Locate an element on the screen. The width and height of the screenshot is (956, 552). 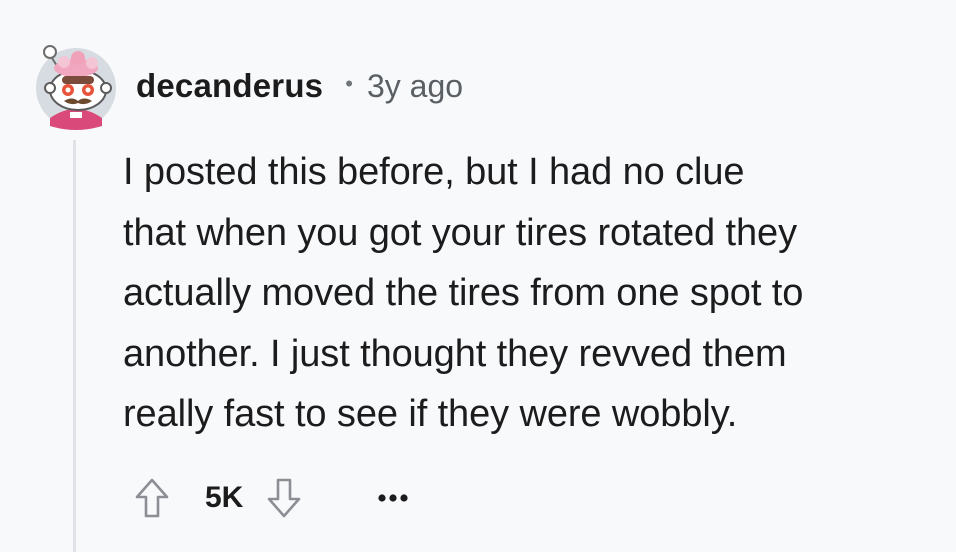
arrow-up-icon is located at coordinates (152, 498).